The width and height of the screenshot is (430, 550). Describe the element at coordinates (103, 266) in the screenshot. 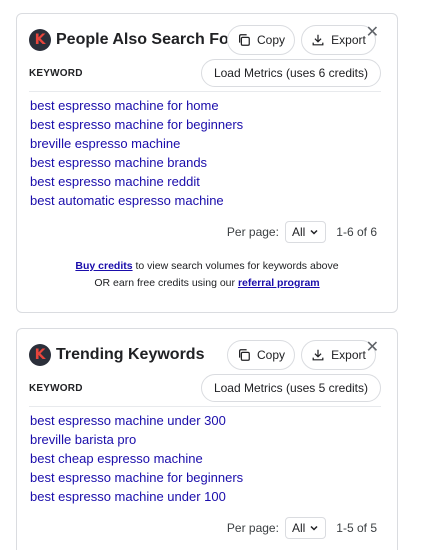

I see `buy-credits-link: Buy credits` at that location.